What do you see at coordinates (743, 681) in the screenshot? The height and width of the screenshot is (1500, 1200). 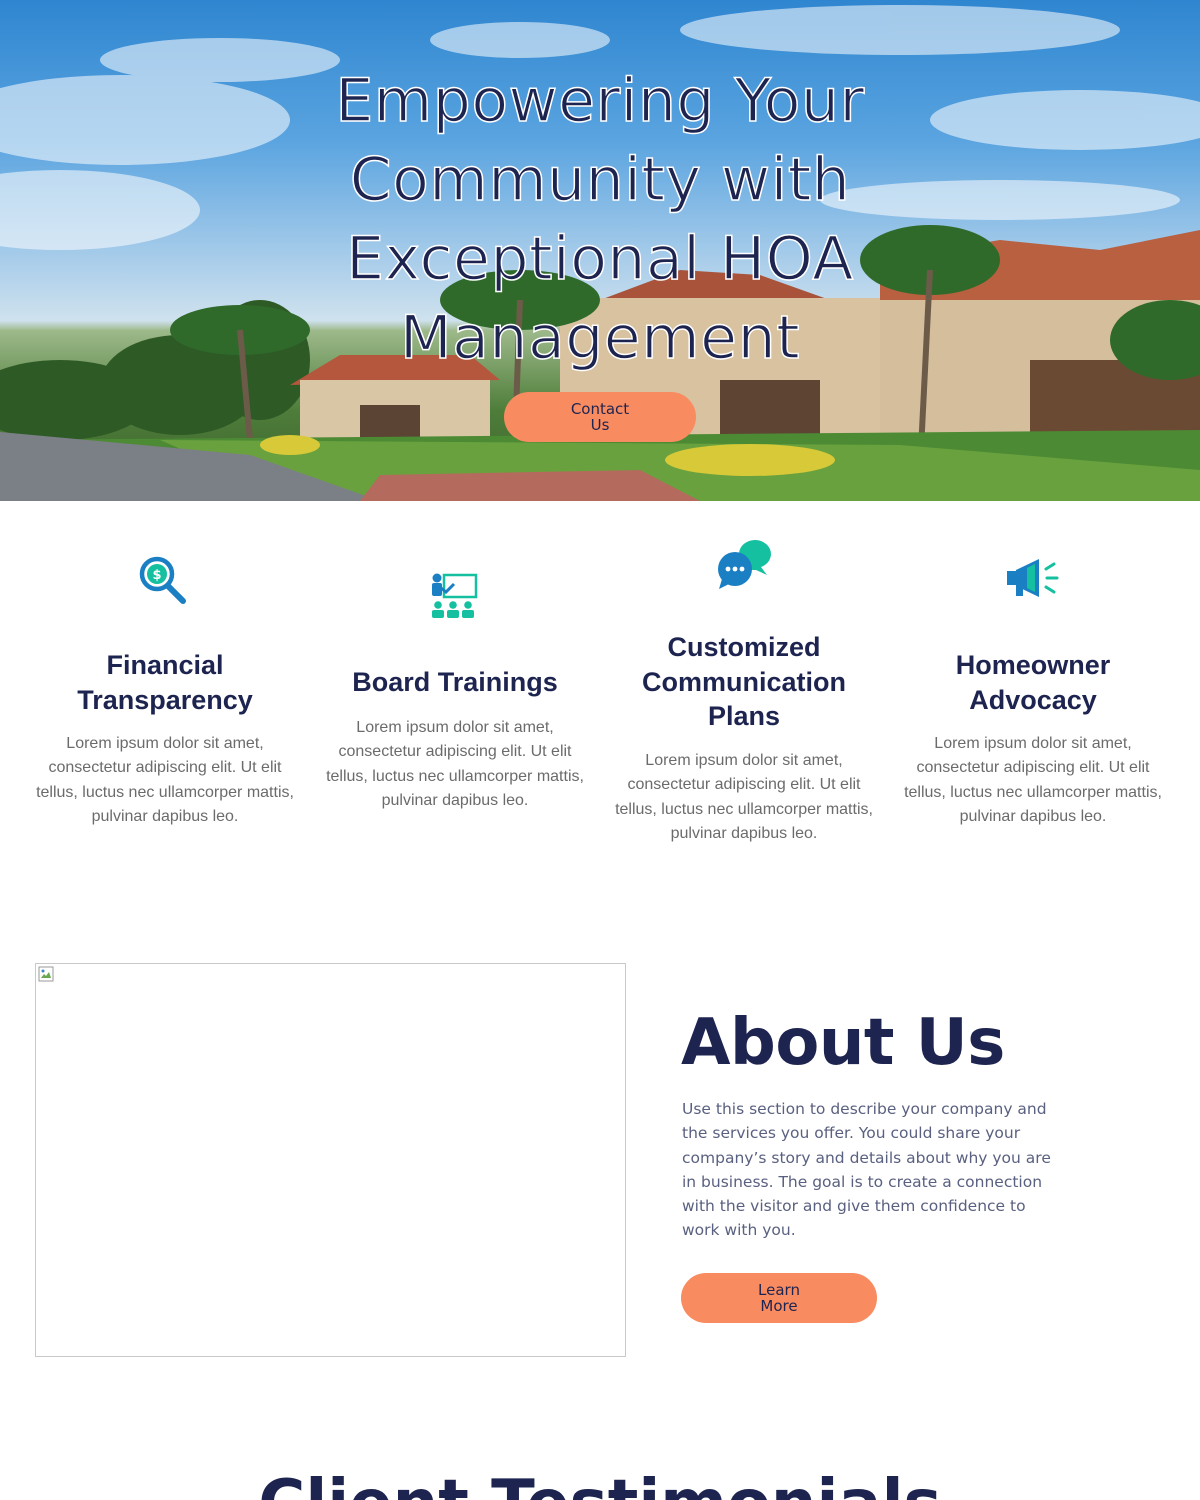 I see `feature-title: Customized Communication Plans` at bounding box center [743, 681].